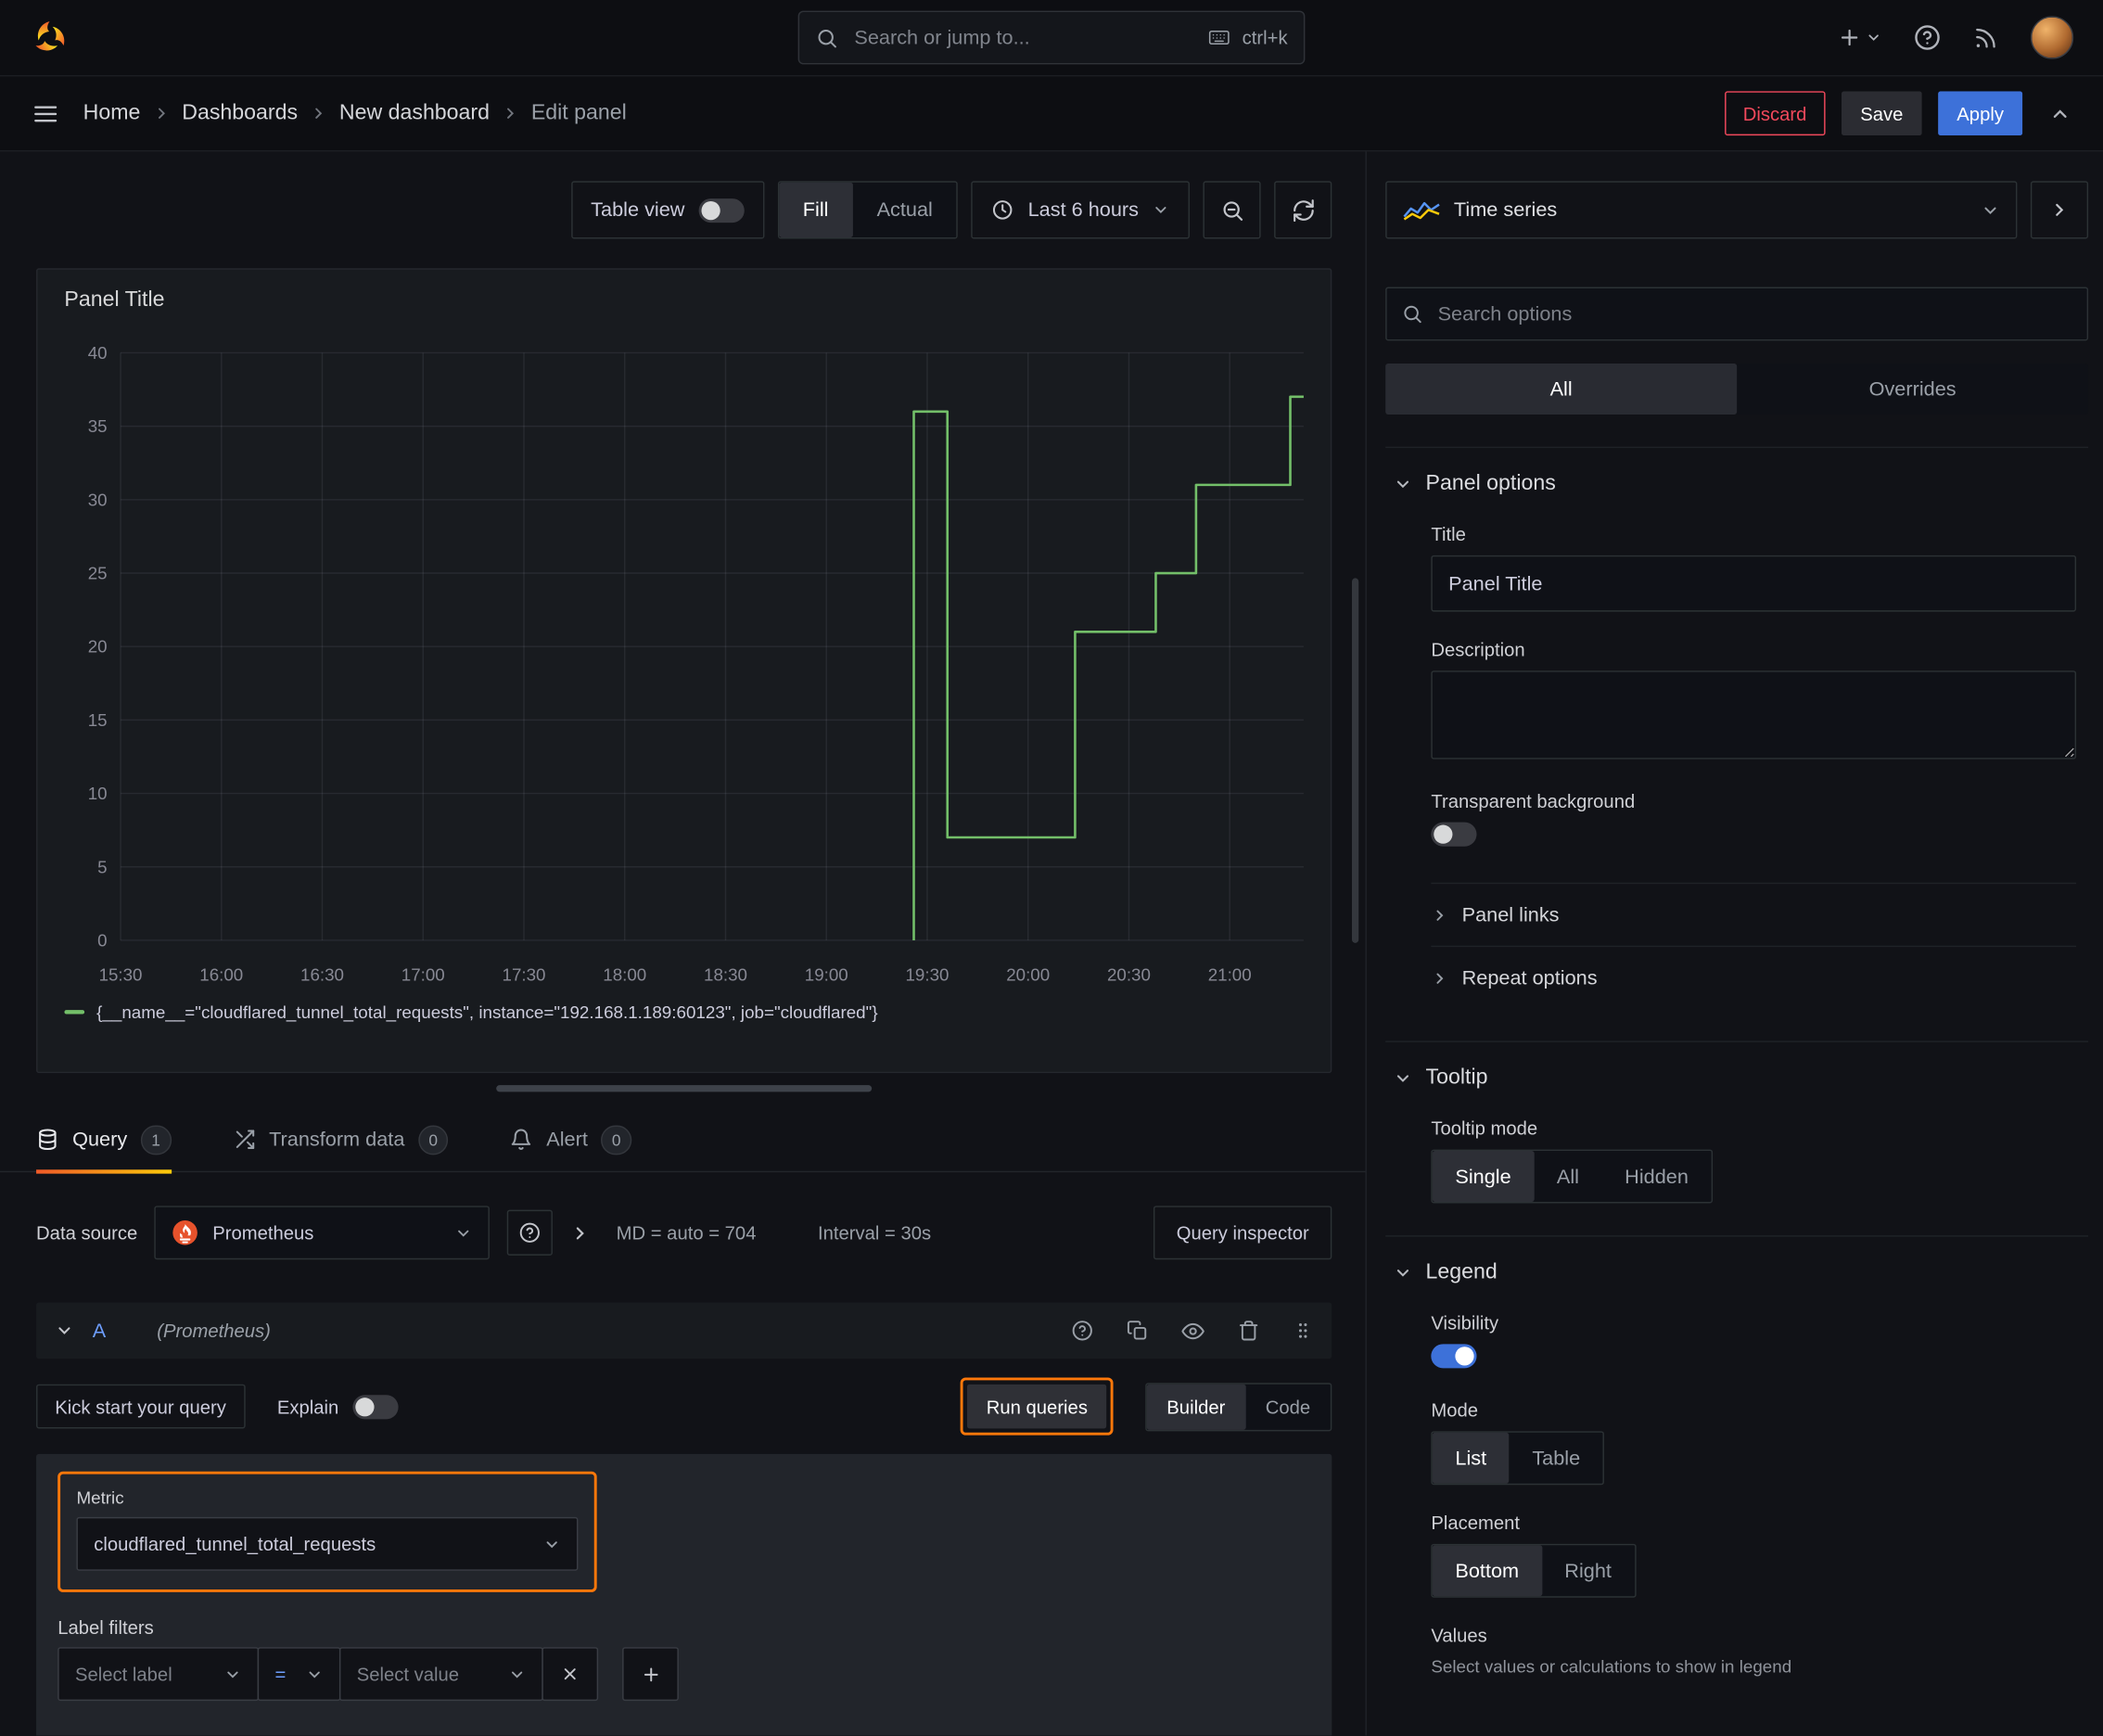 Image resolution: width=2103 pixels, height=1736 pixels. Describe the element at coordinates (1775, 114) in the screenshot. I see `discard-button: Discard` at that location.